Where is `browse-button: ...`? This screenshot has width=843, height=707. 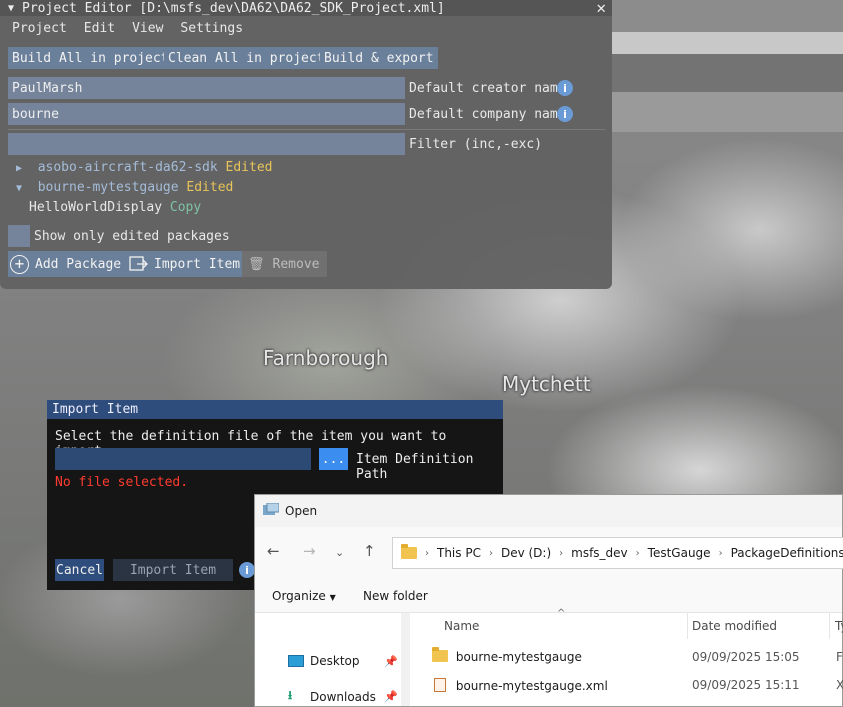 browse-button: ... is located at coordinates (333, 459).